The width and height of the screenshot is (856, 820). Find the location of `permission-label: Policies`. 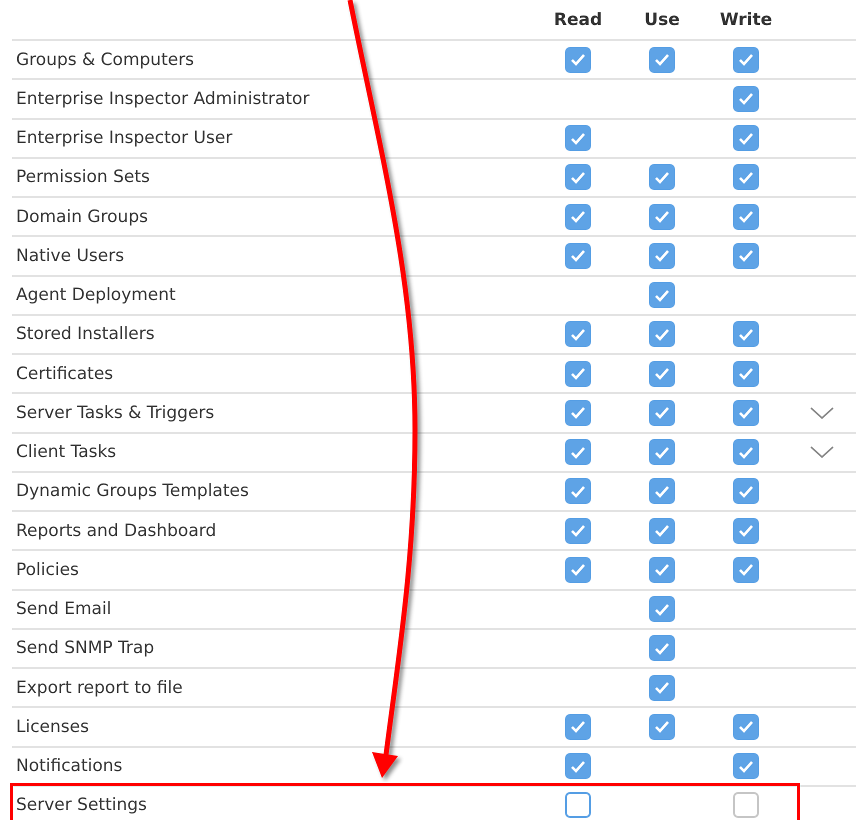

permission-label: Policies is located at coordinates (47, 570).